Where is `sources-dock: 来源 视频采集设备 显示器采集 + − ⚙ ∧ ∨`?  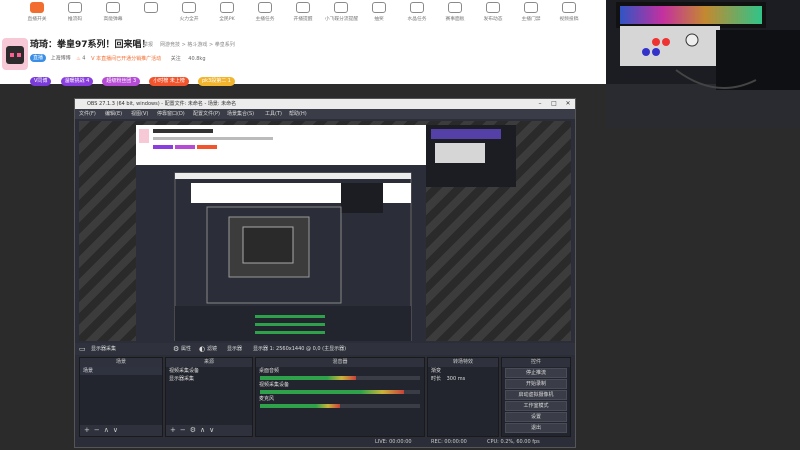 sources-dock: 来源 视频采集设备 显示器采集 + − ⚙ ∧ ∨ is located at coordinates (209, 397).